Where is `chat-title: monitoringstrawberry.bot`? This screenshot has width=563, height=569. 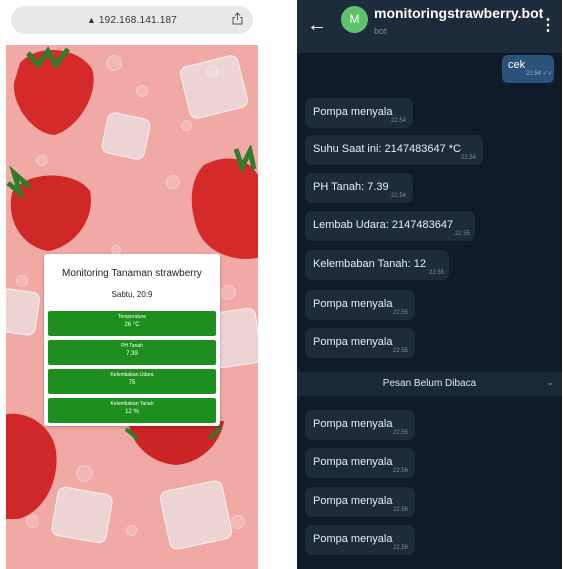 chat-title: monitoringstrawberry.bot is located at coordinates (458, 13).